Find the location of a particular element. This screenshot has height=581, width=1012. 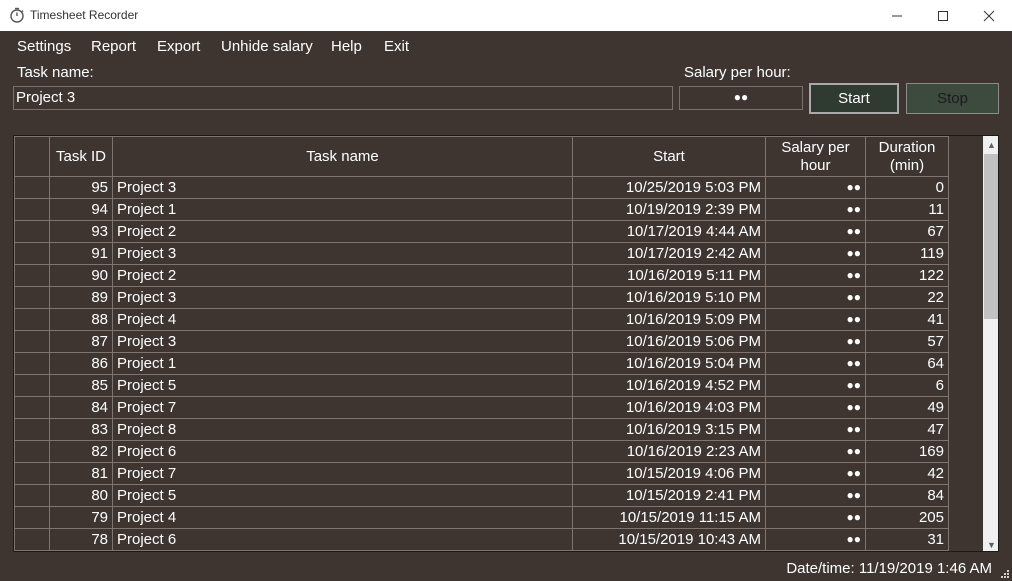

cell-start: 10/16/2019 5:10 PM is located at coordinates (669, 297).